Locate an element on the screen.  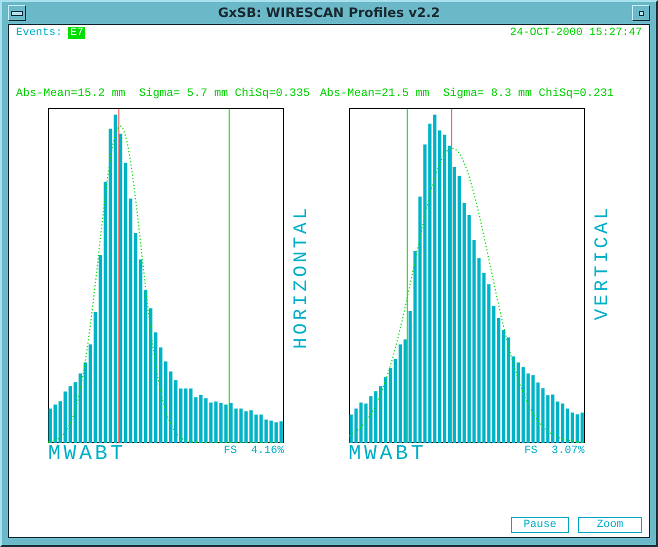
plane-label: VERTICAL is located at coordinates (601, 262).